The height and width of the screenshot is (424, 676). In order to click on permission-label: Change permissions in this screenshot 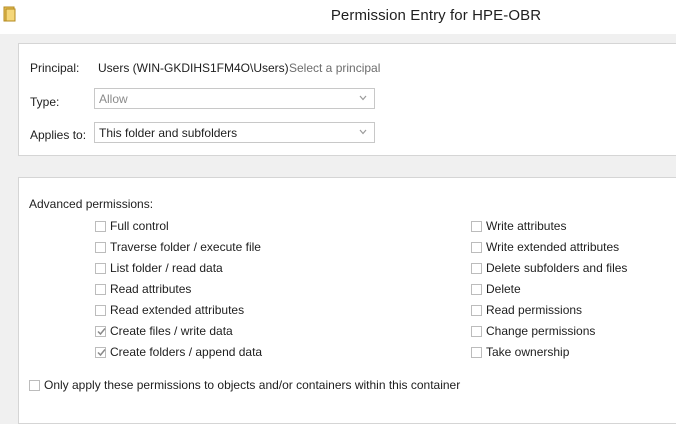, I will do `click(541, 331)`.